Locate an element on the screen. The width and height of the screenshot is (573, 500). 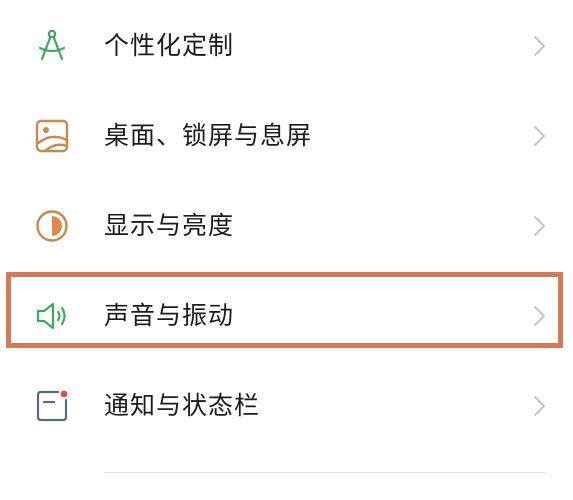
speaker-icon is located at coordinates (52, 316).